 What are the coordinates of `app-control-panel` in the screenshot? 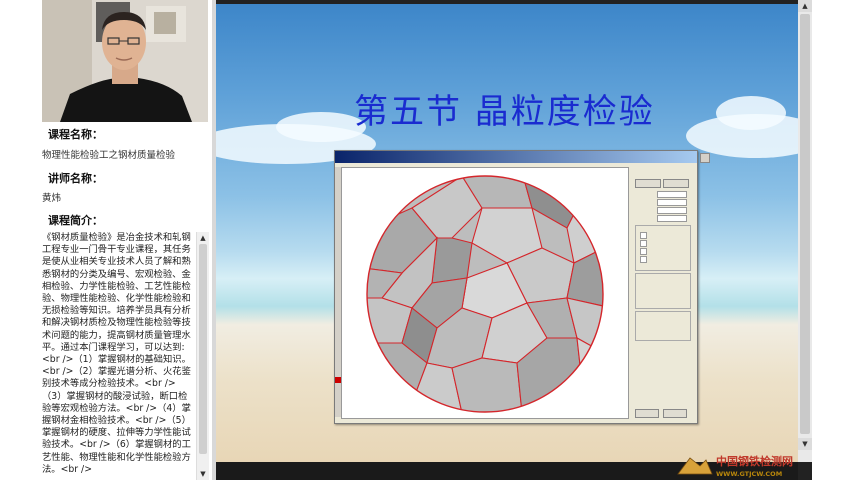 It's located at (662, 293).